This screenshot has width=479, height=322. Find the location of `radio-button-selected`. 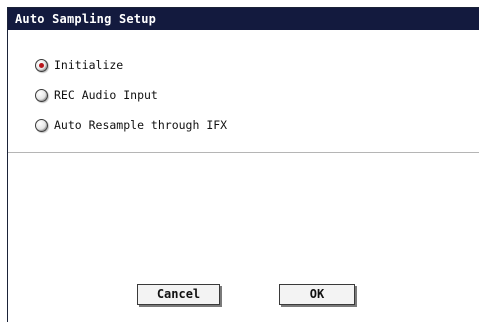

radio-button-selected is located at coordinates (41, 65).